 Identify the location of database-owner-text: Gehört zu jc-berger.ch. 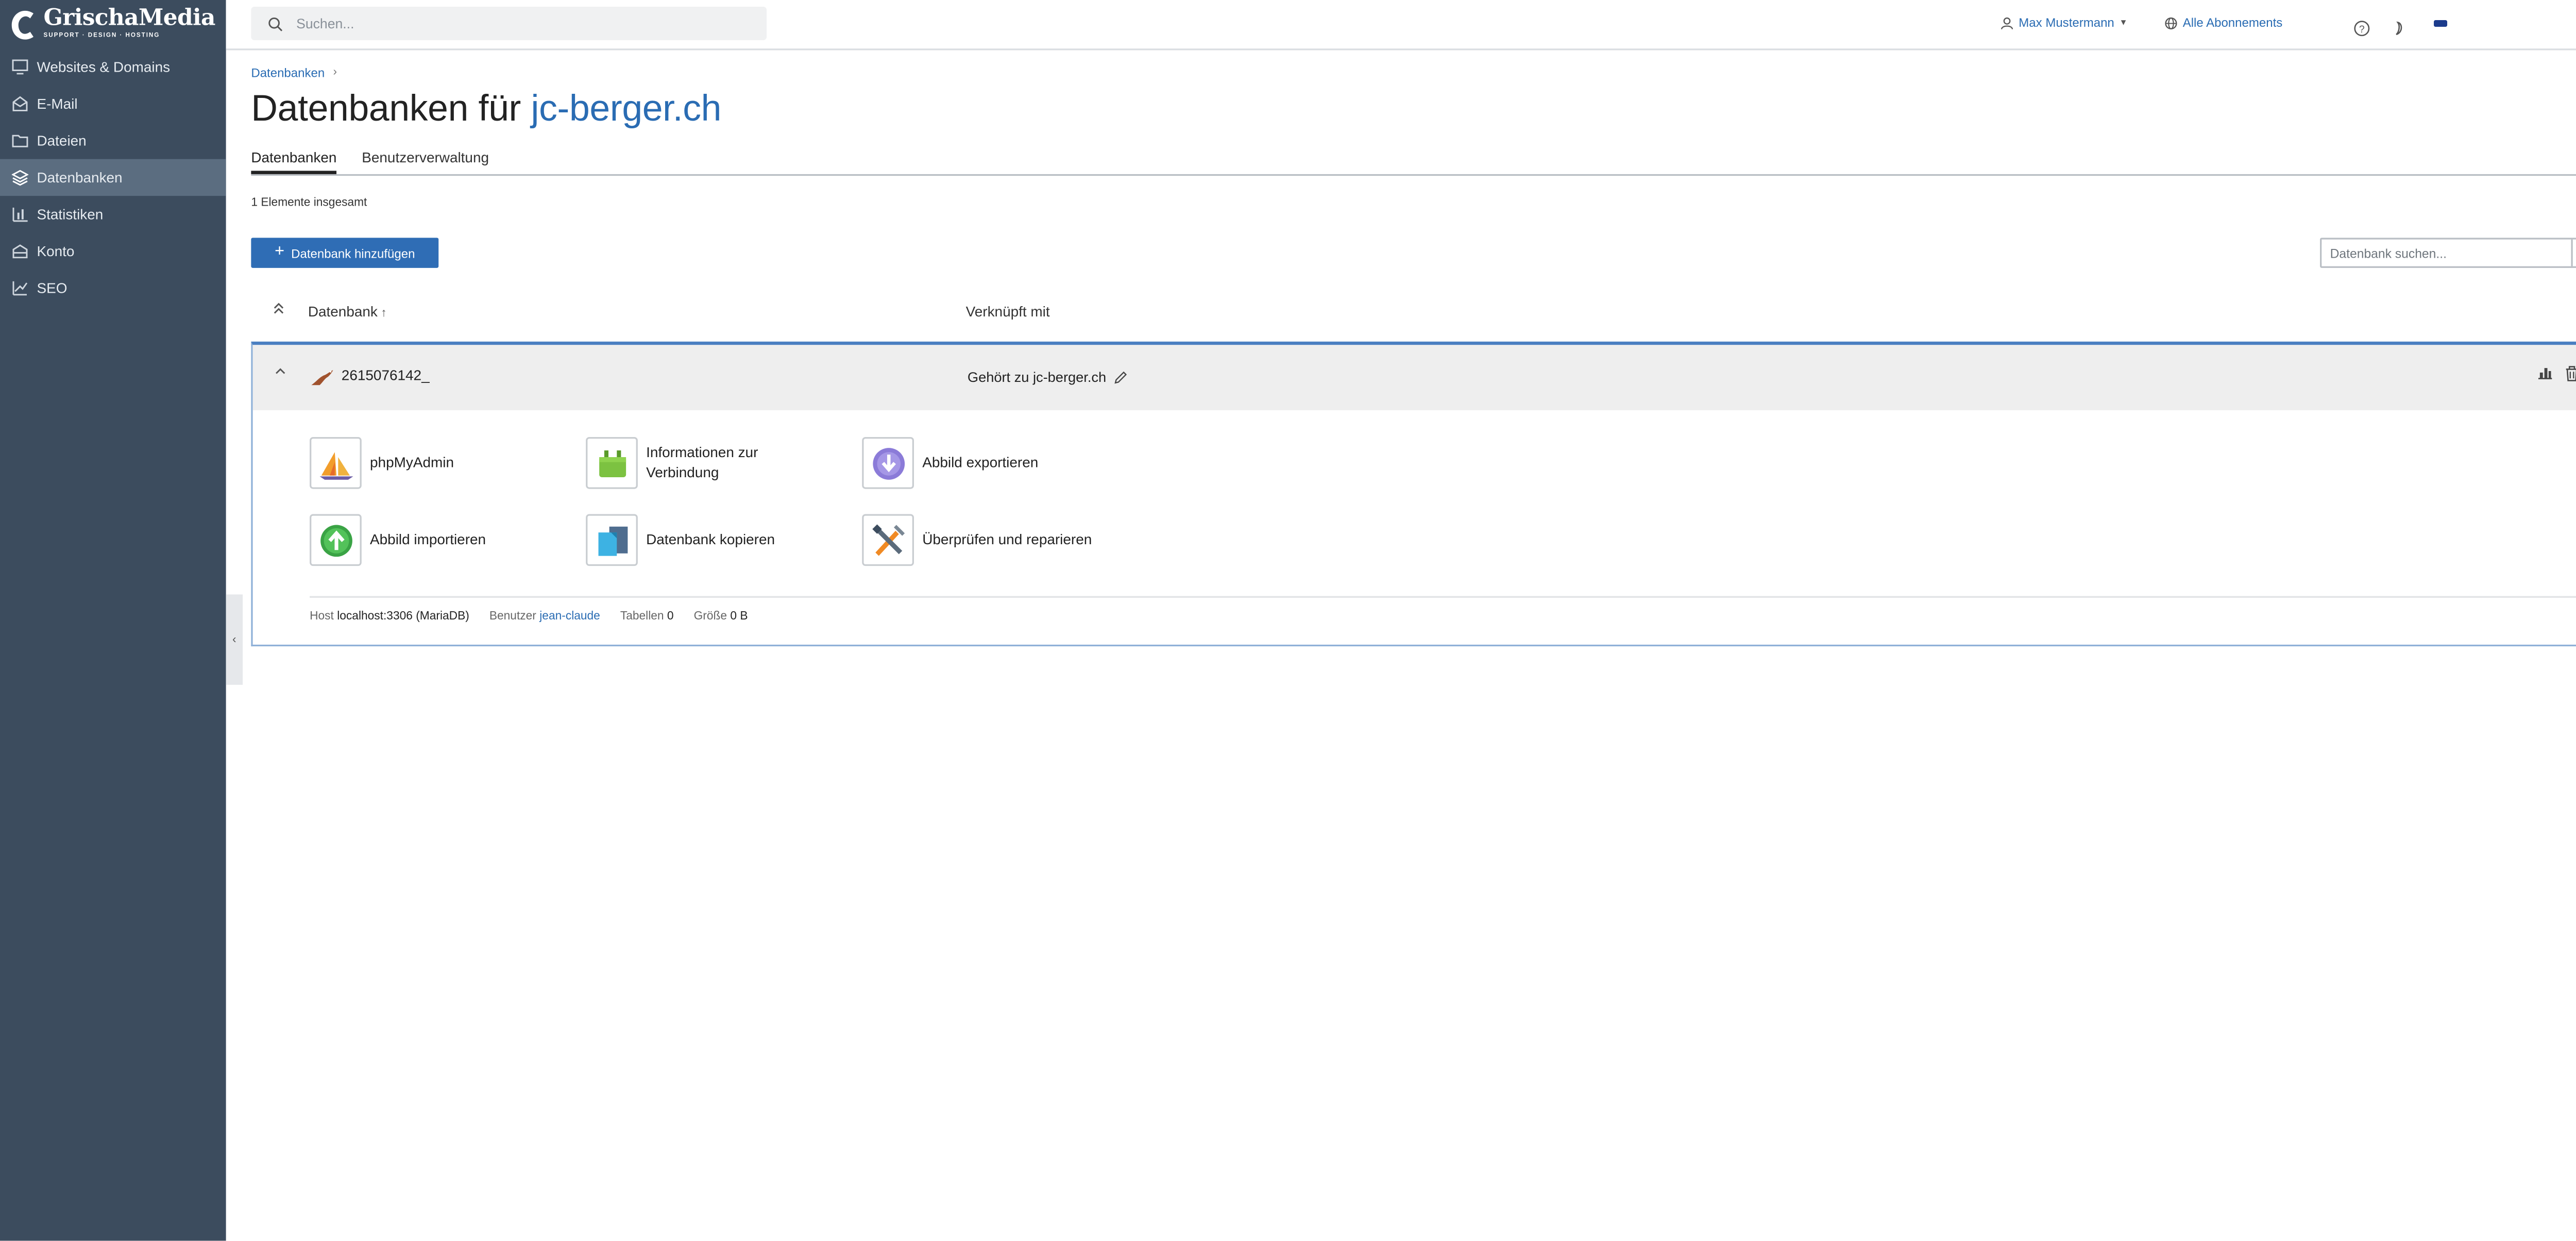
(1037, 376).